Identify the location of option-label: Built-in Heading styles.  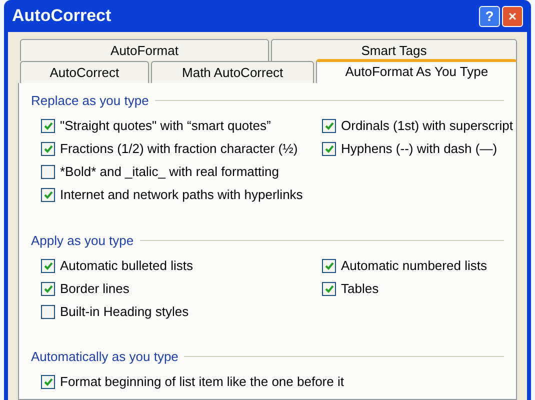
(124, 311).